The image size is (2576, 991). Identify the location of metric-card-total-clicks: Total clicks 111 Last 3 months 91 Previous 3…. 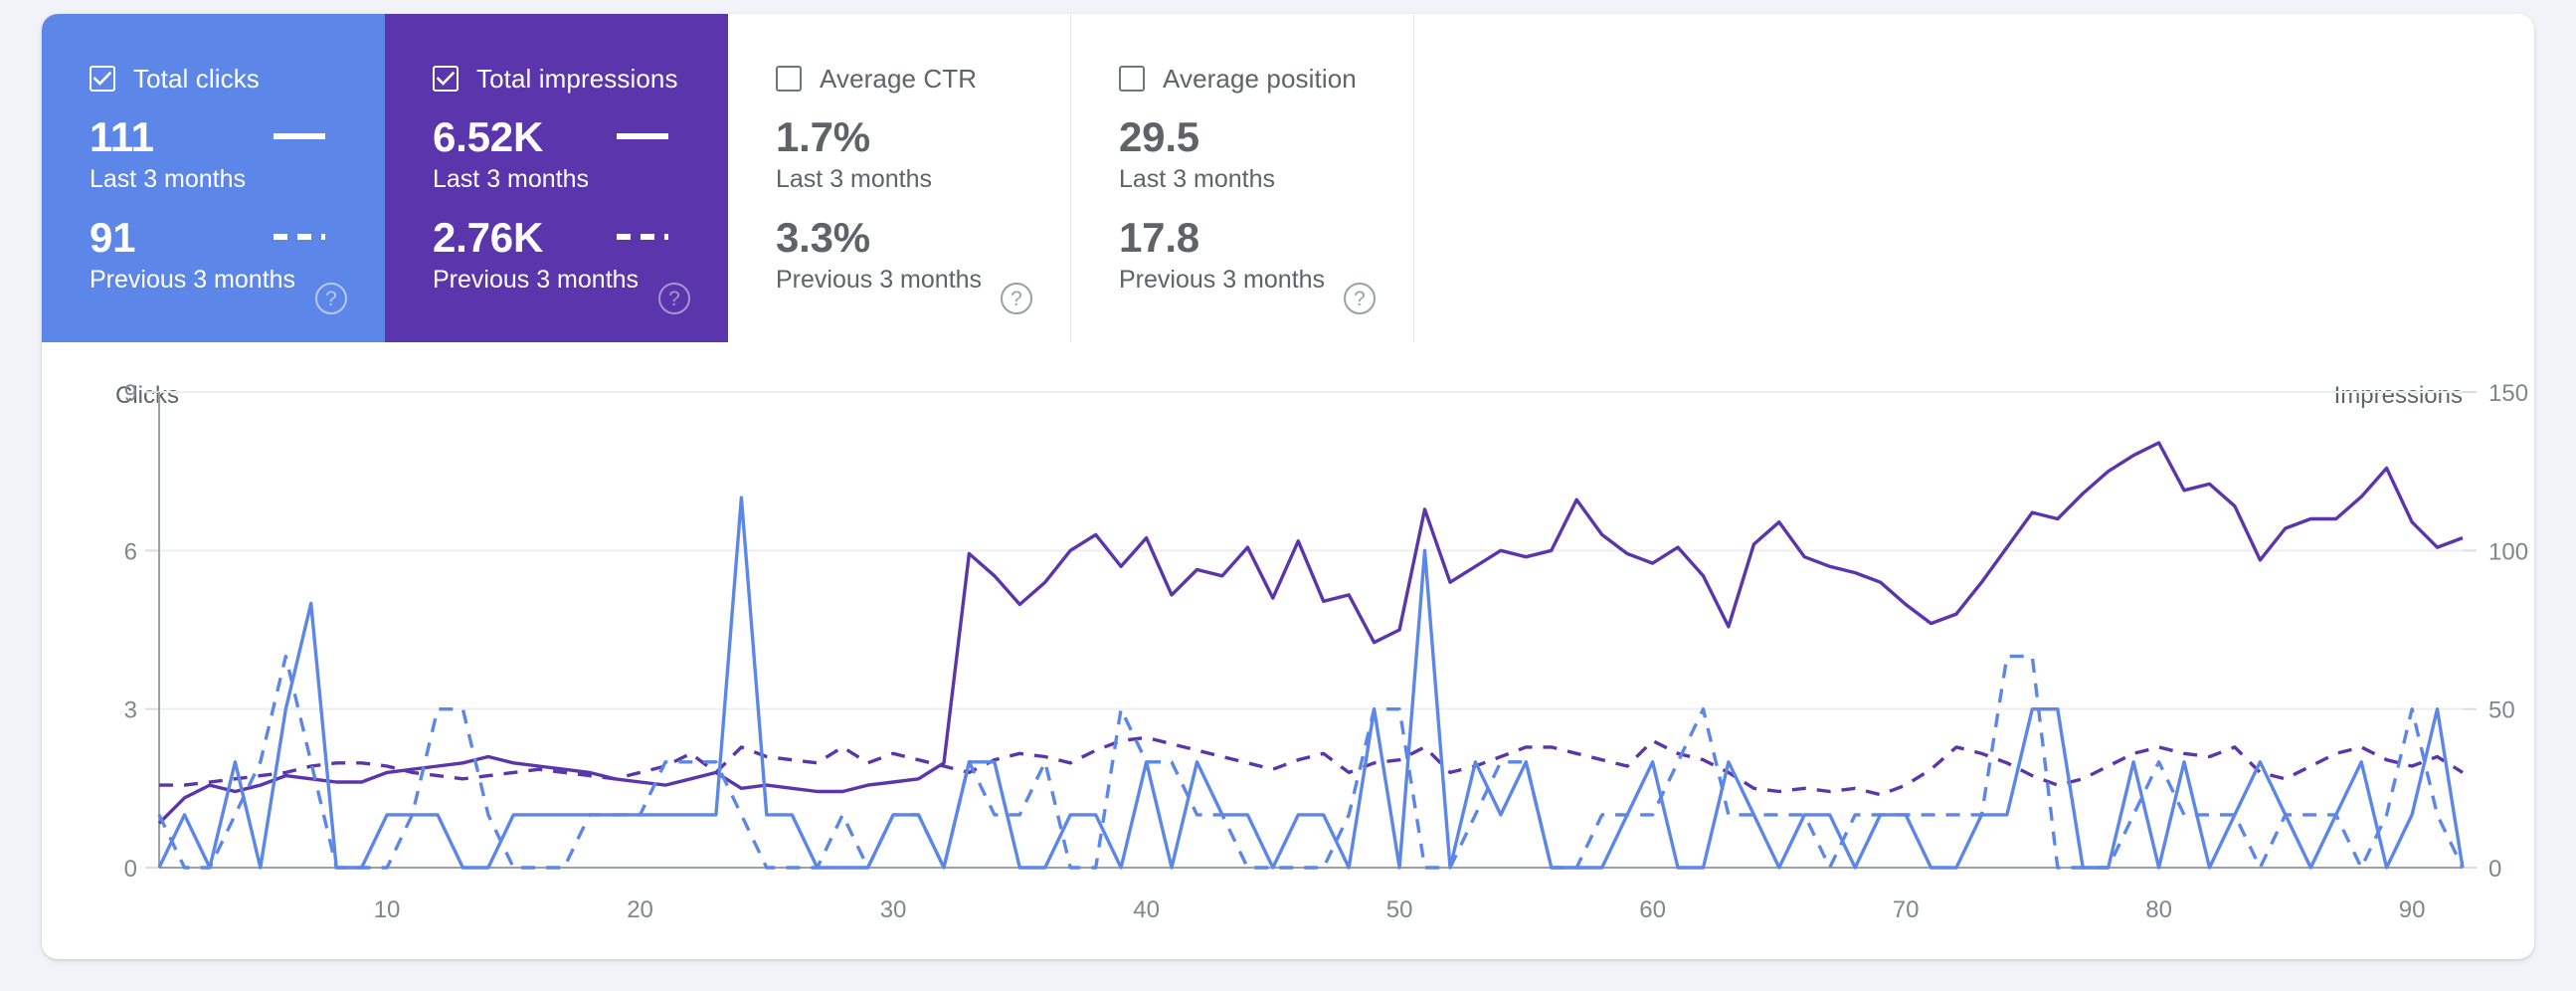
(213, 178).